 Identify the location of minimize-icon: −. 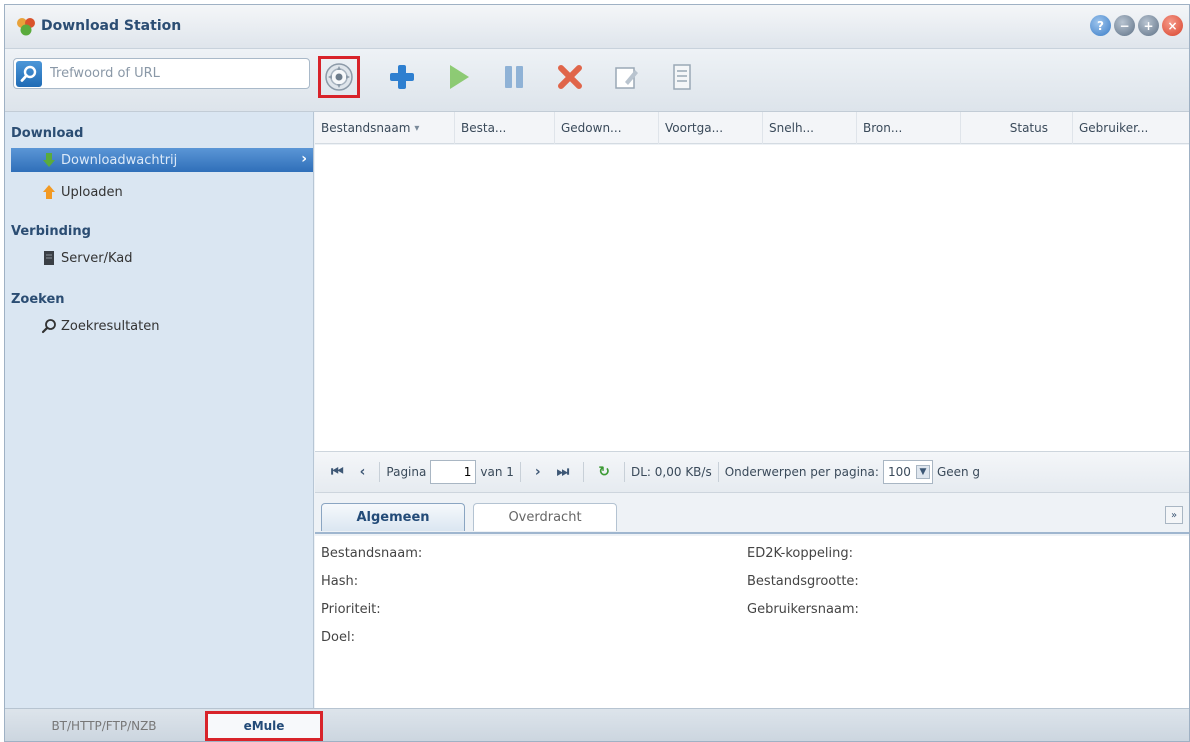
(1124, 25).